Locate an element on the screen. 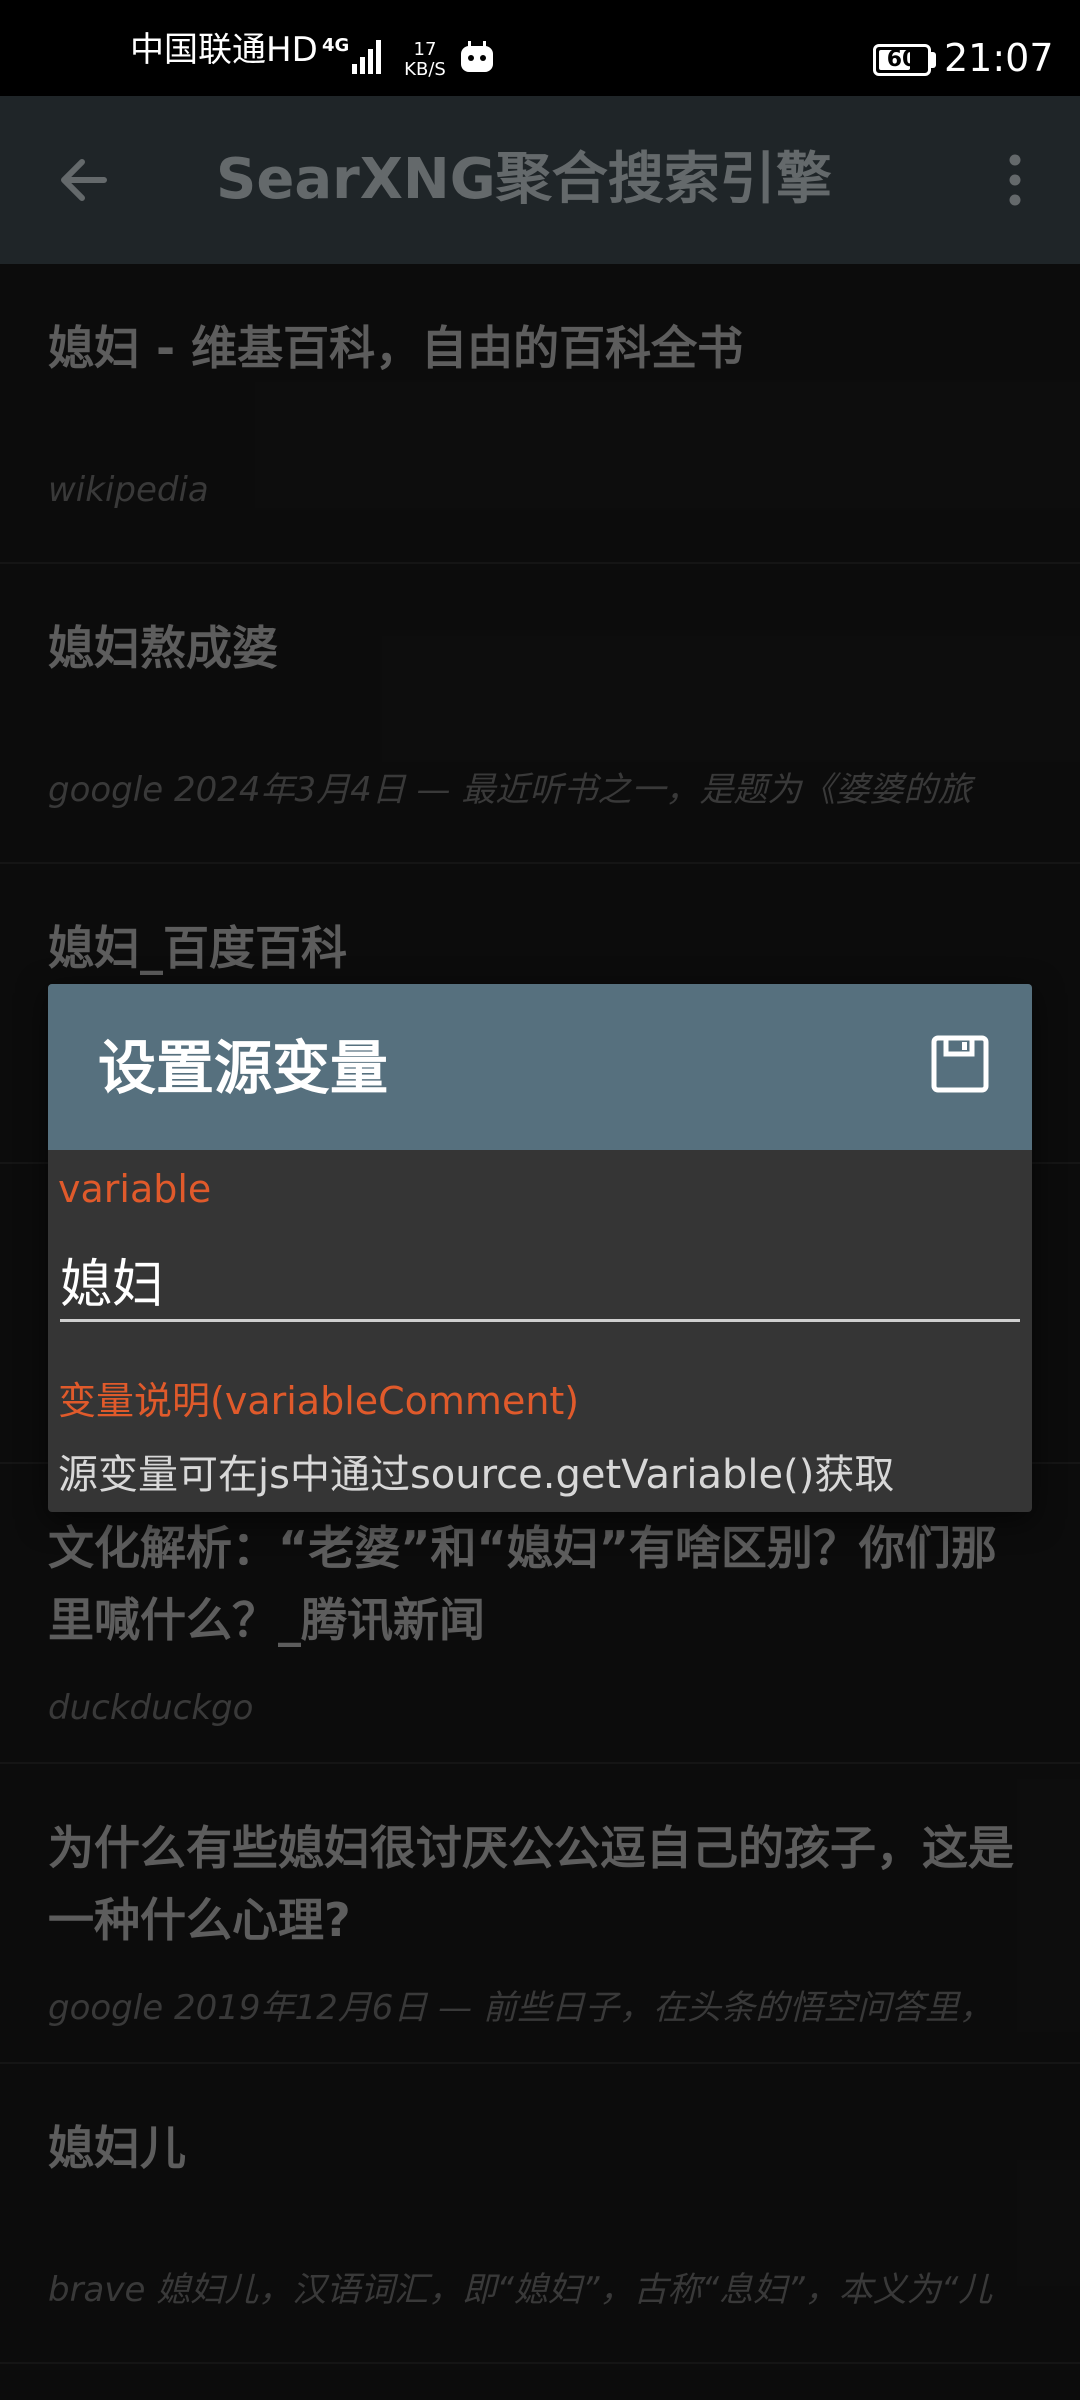  battery-tip is located at coordinates (933, 60).